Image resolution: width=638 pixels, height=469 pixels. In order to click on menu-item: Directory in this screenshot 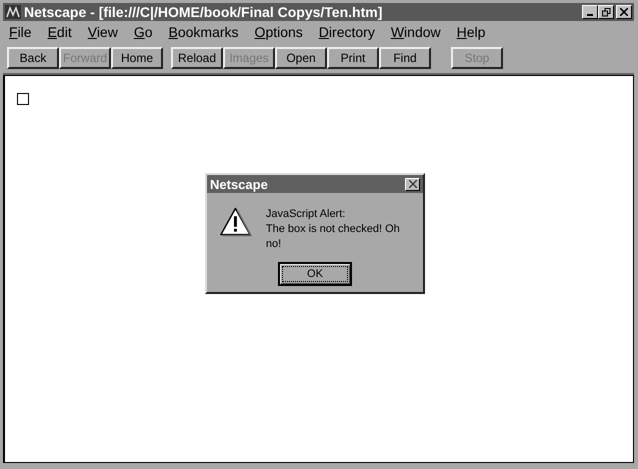, I will do `click(346, 32)`.